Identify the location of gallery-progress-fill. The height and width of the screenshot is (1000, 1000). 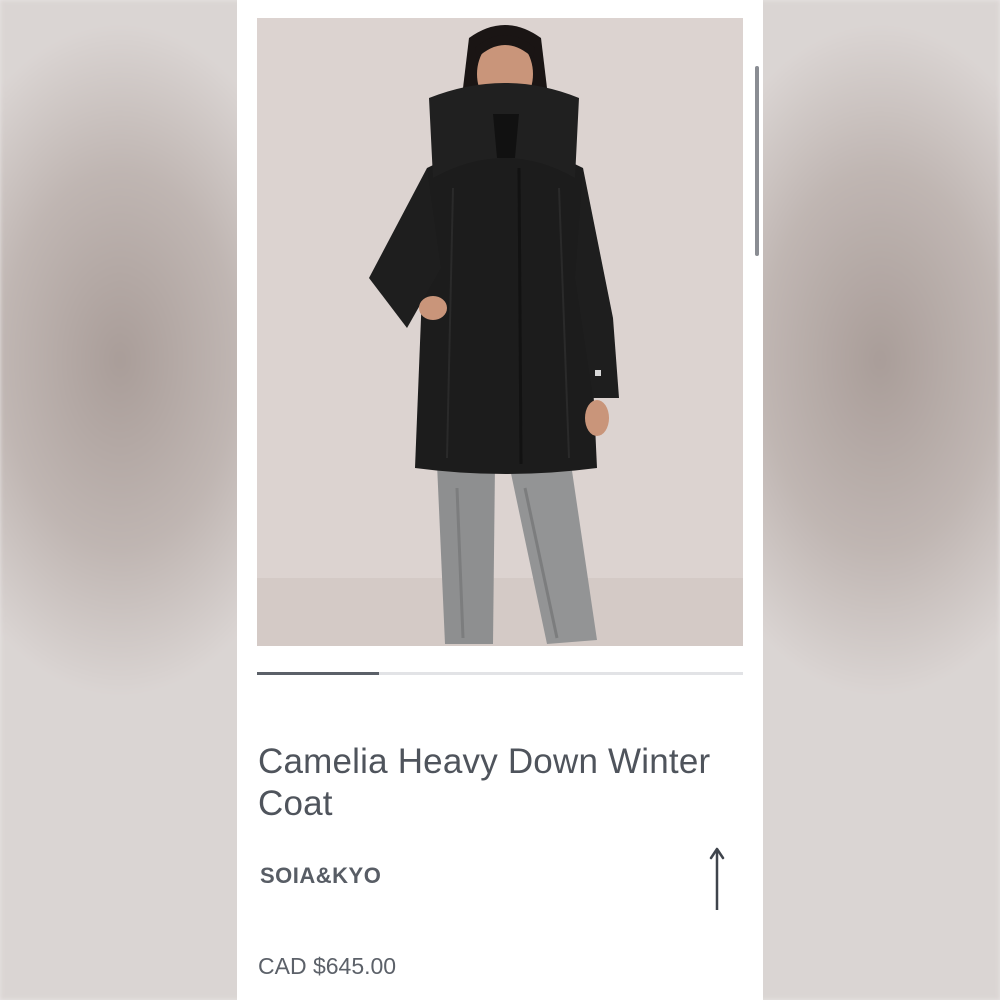
(318, 673).